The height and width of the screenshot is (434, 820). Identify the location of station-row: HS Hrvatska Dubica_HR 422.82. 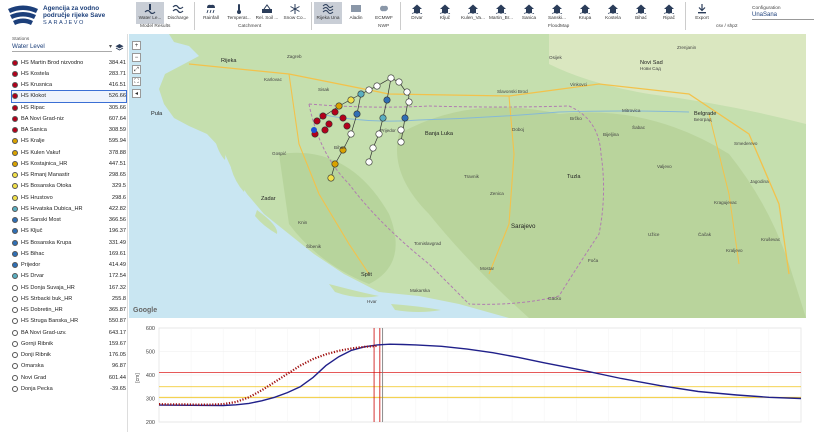
(69, 208).